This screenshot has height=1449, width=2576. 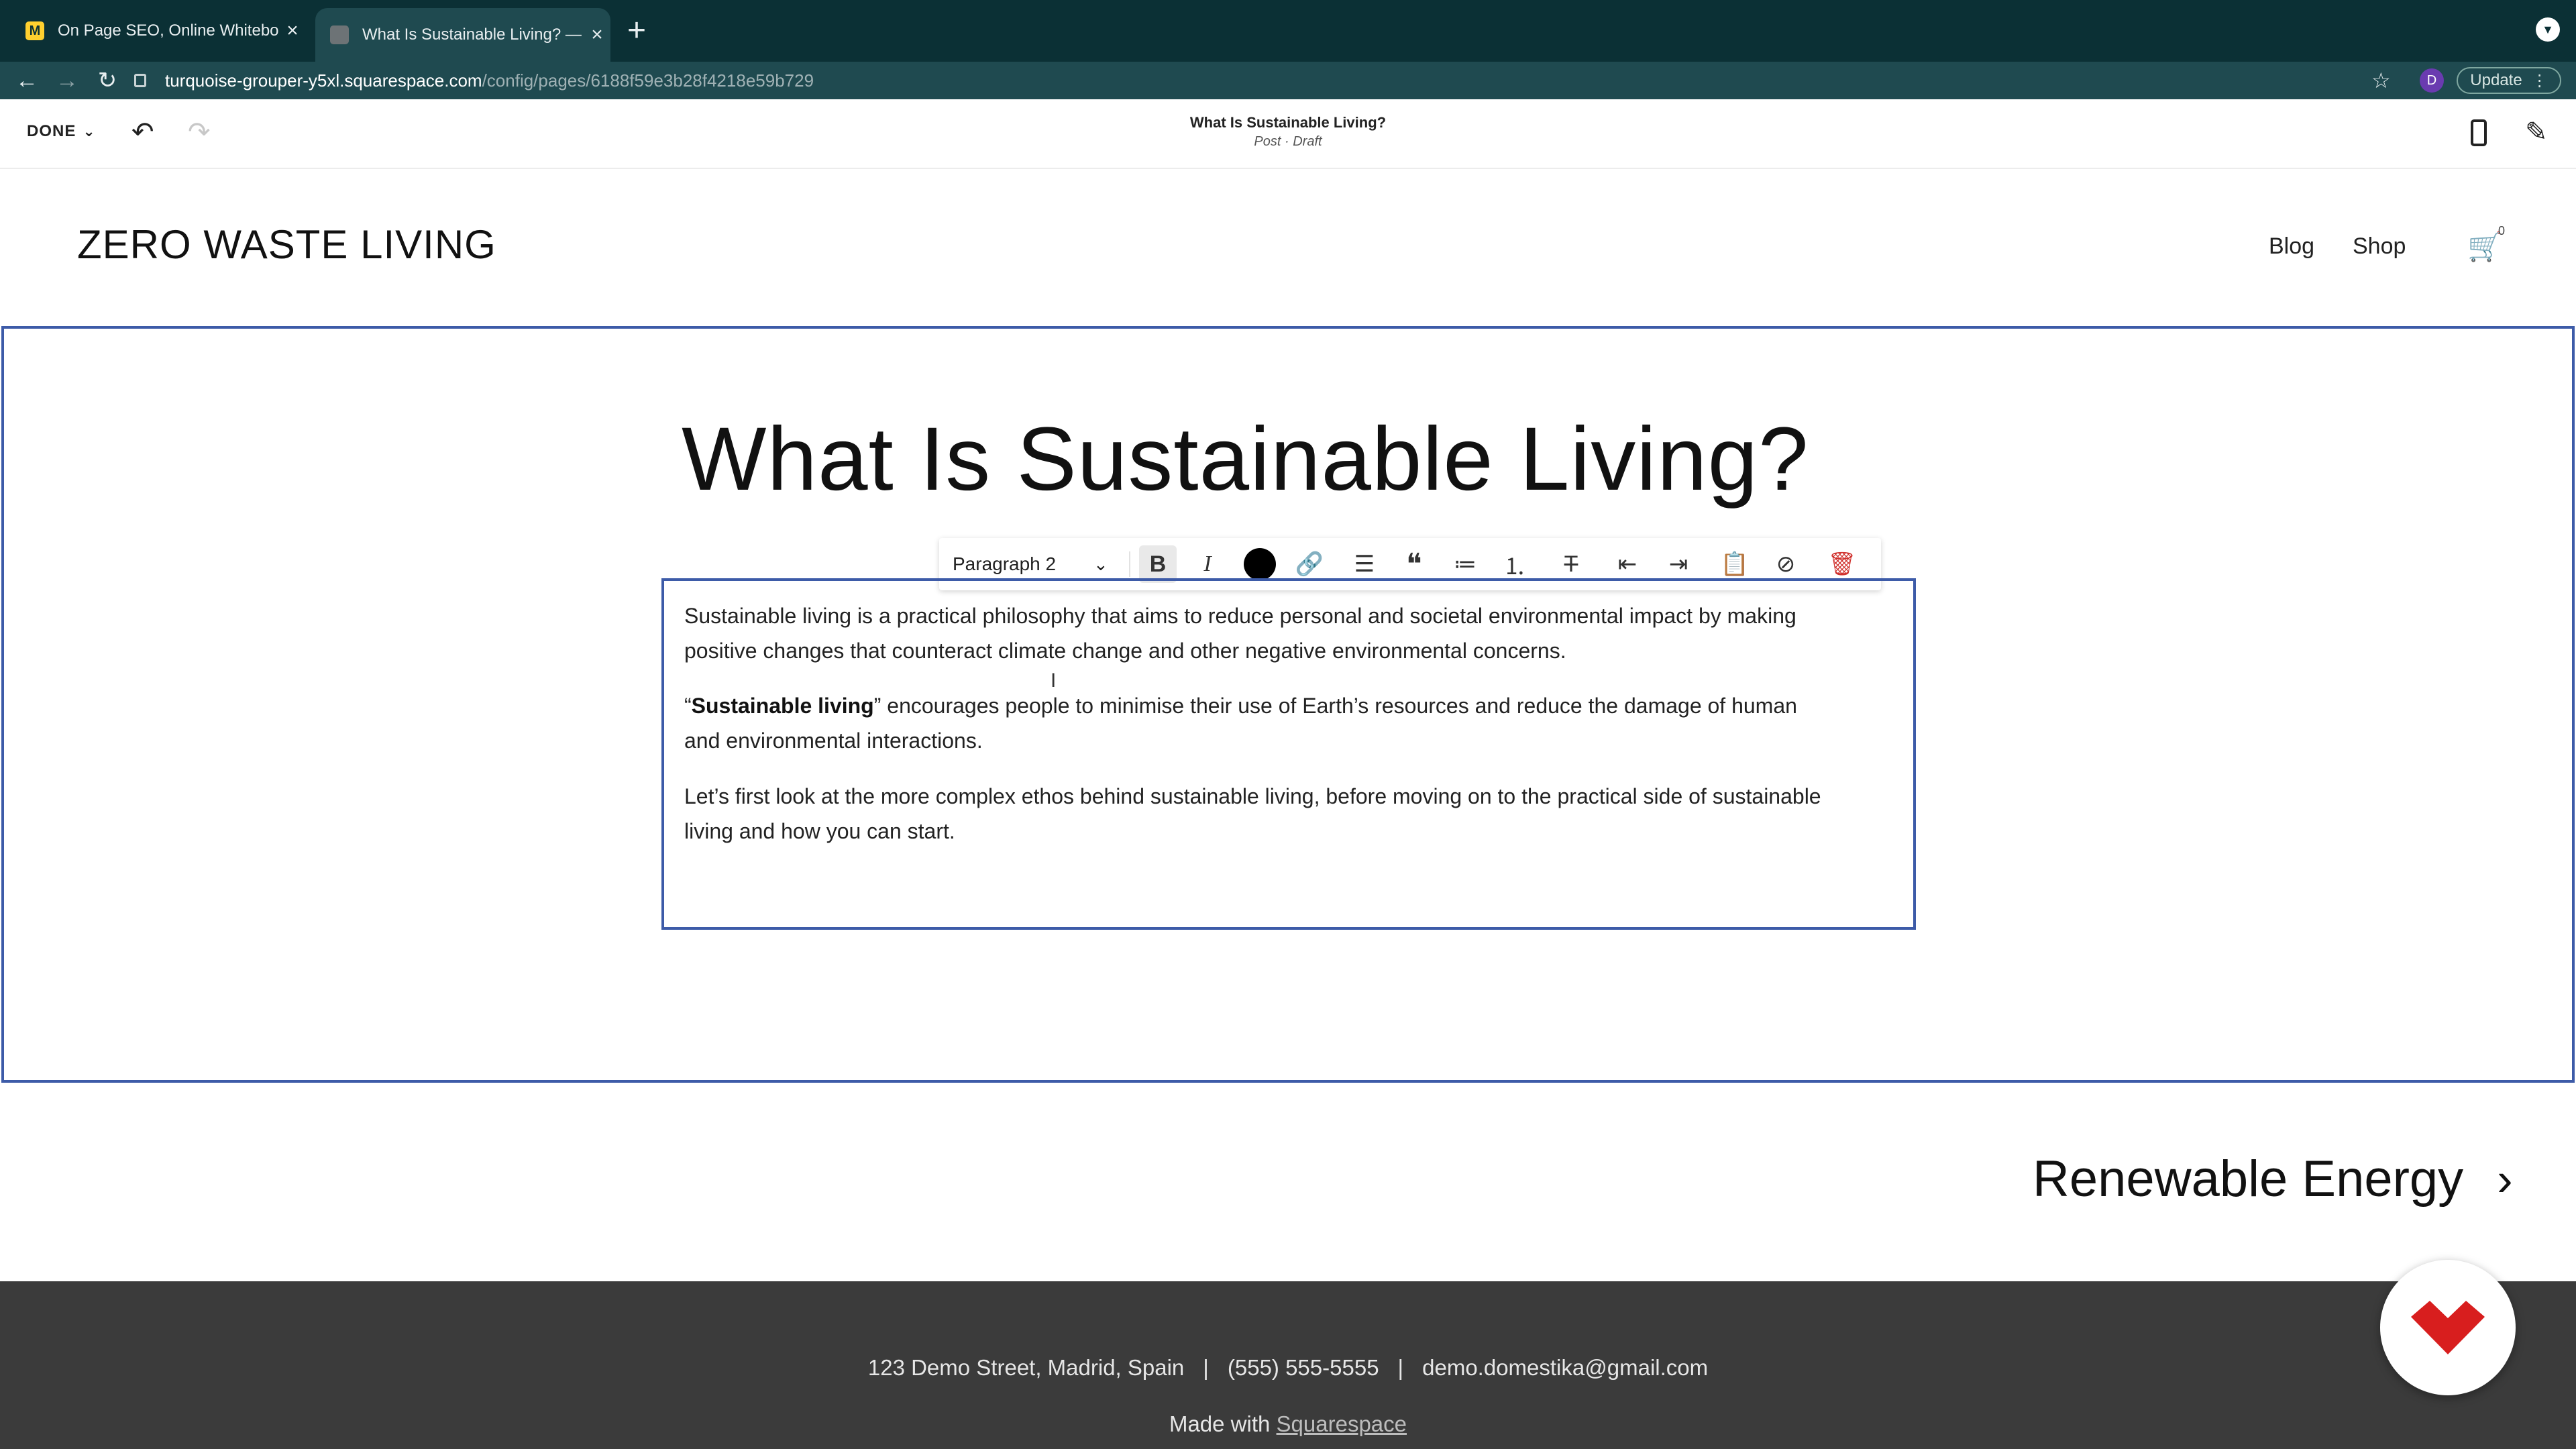 What do you see at coordinates (1678, 564) in the screenshot?
I see `indent-icon: ⇥` at bounding box center [1678, 564].